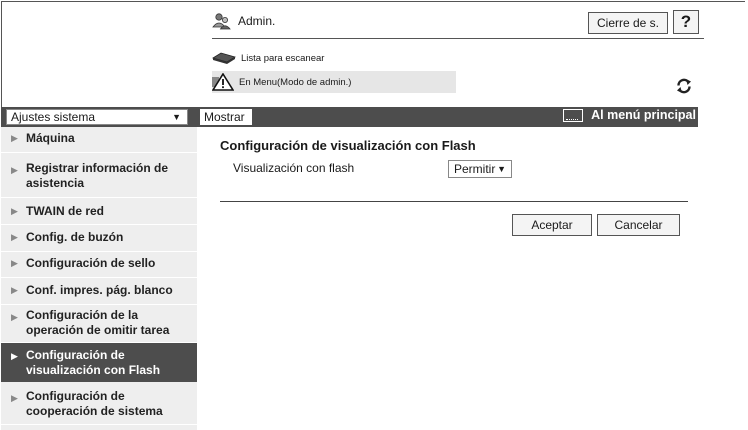 This screenshot has height=430, width=748. What do you see at coordinates (65, 210) in the screenshot?
I see `sidebar-item-label: TWAIN de red` at bounding box center [65, 210].